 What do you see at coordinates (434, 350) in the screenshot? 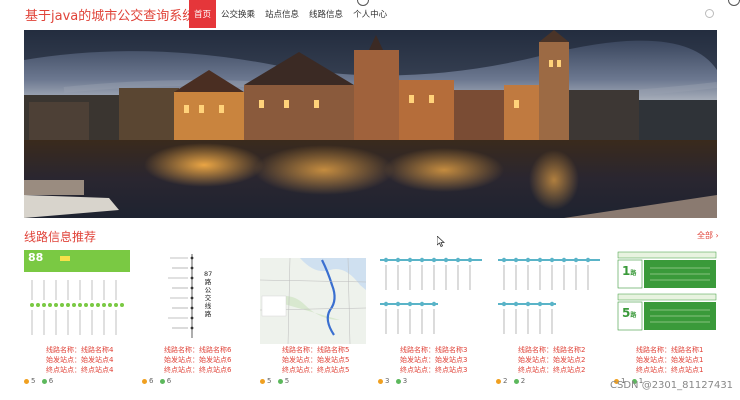
I see `route-name: 线路名称：线路名称3` at bounding box center [434, 350].